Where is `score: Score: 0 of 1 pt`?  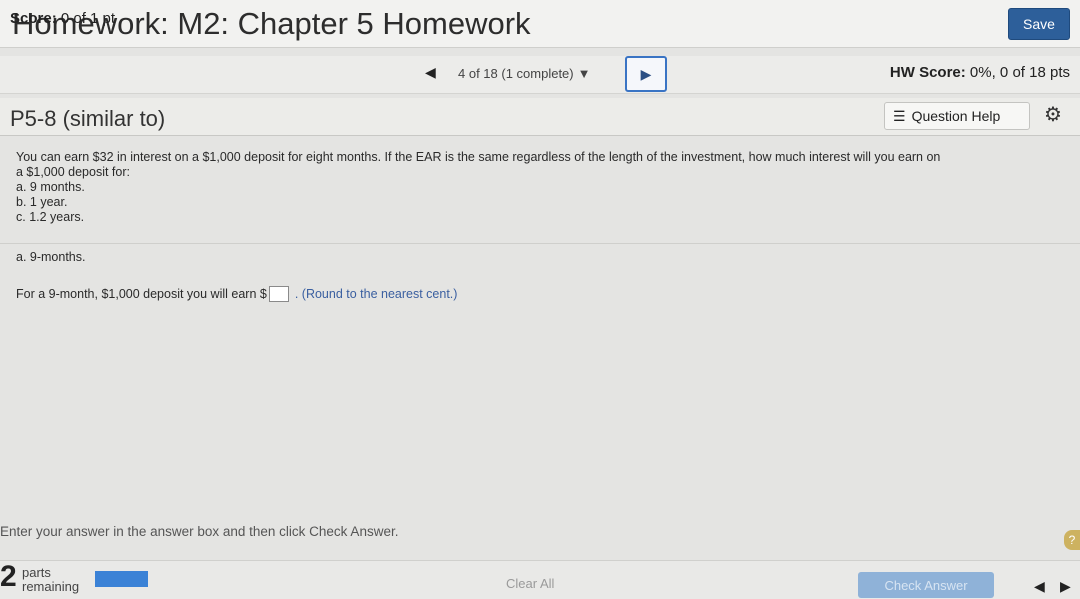
score: Score: 0 of 1 pt is located at coordinates (62, 18).